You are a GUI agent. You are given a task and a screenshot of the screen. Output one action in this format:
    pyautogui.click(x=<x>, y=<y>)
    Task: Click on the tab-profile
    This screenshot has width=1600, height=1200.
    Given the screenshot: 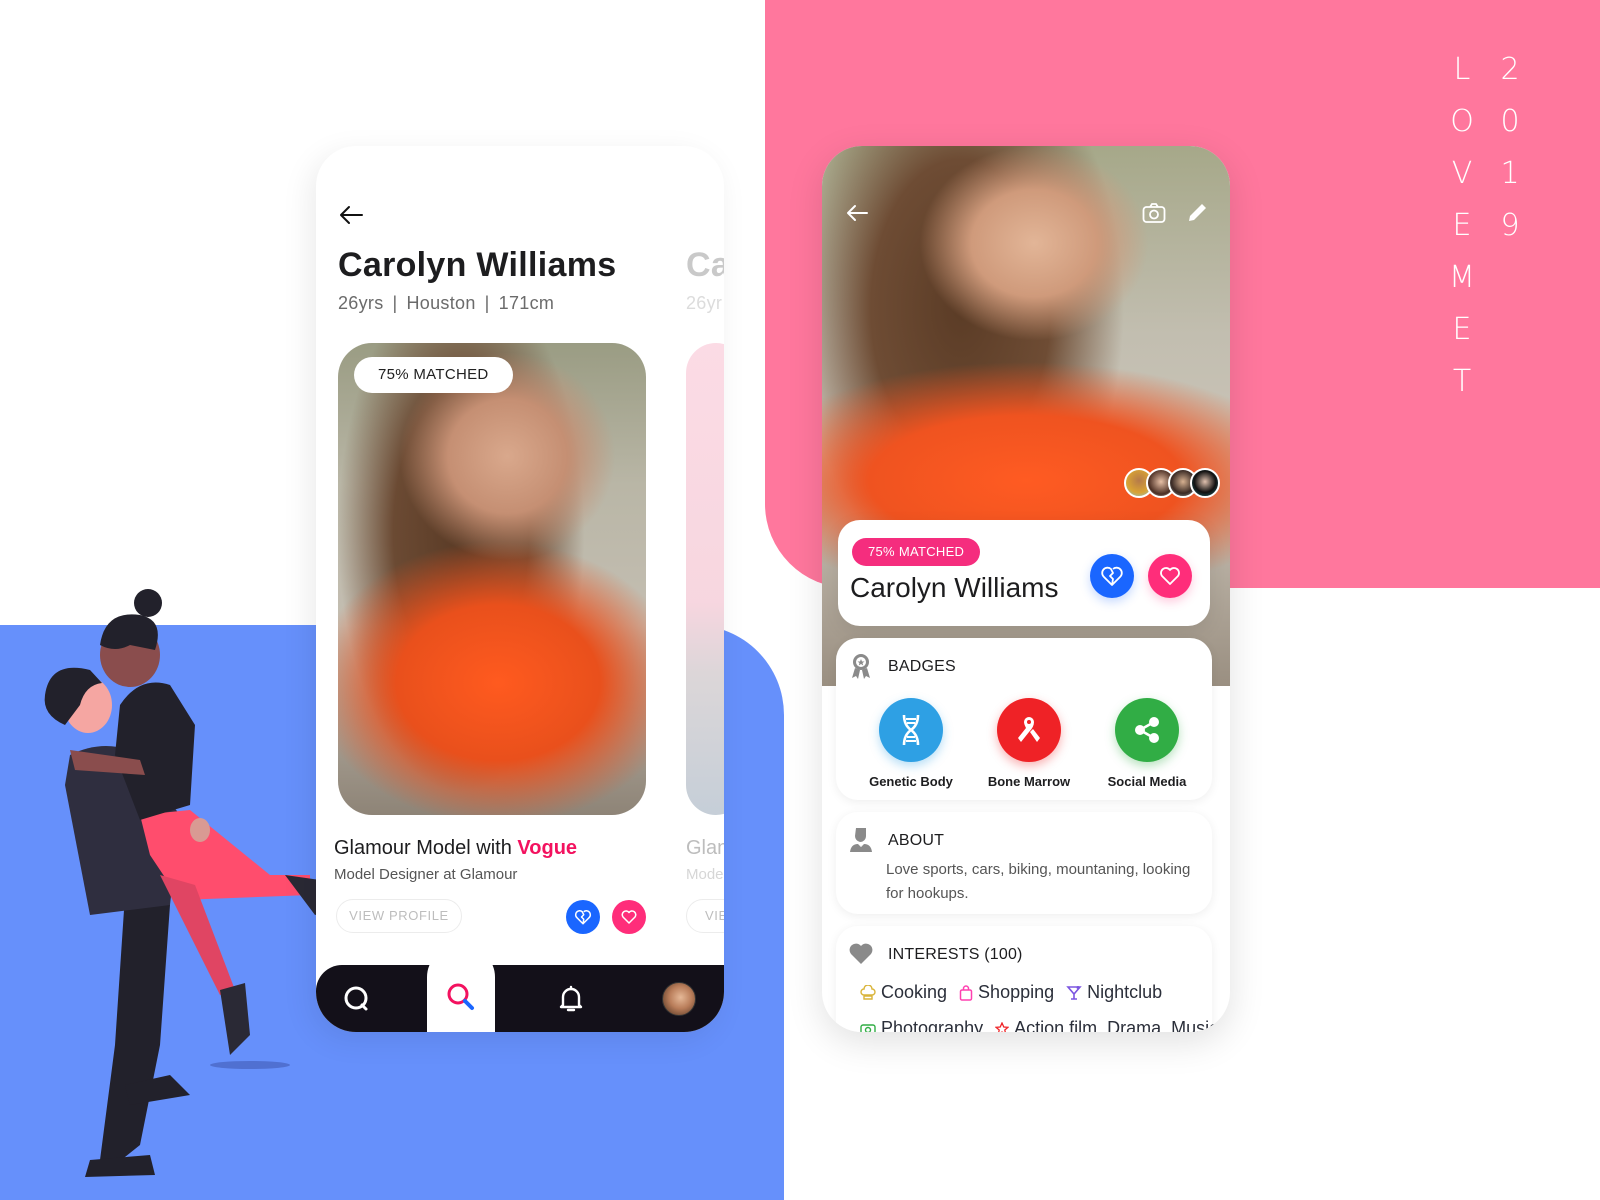 What is the action you would take?
    pyautogui.click(x=679, y=998)
    